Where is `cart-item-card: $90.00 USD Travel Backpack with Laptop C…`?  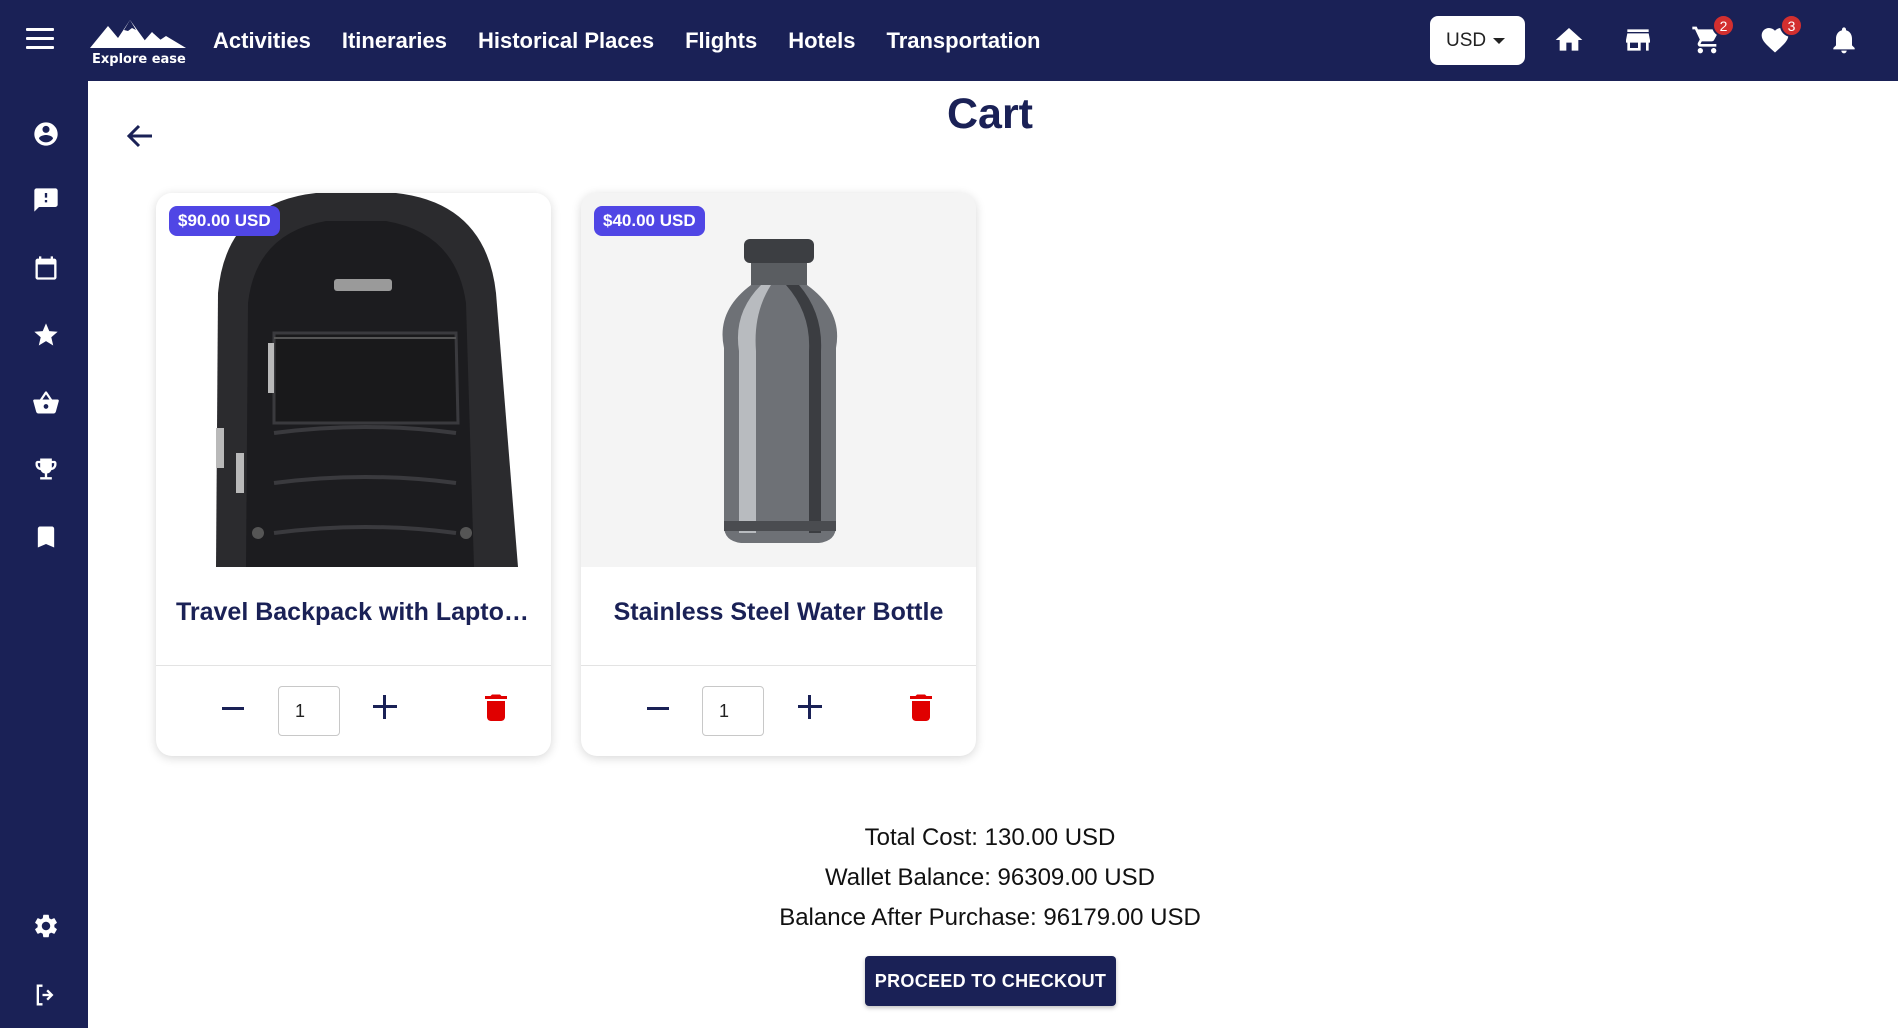 cart-item-card: $90.00 USD Travel Backpack with Laptop C… is located at coordinates (353, 474).